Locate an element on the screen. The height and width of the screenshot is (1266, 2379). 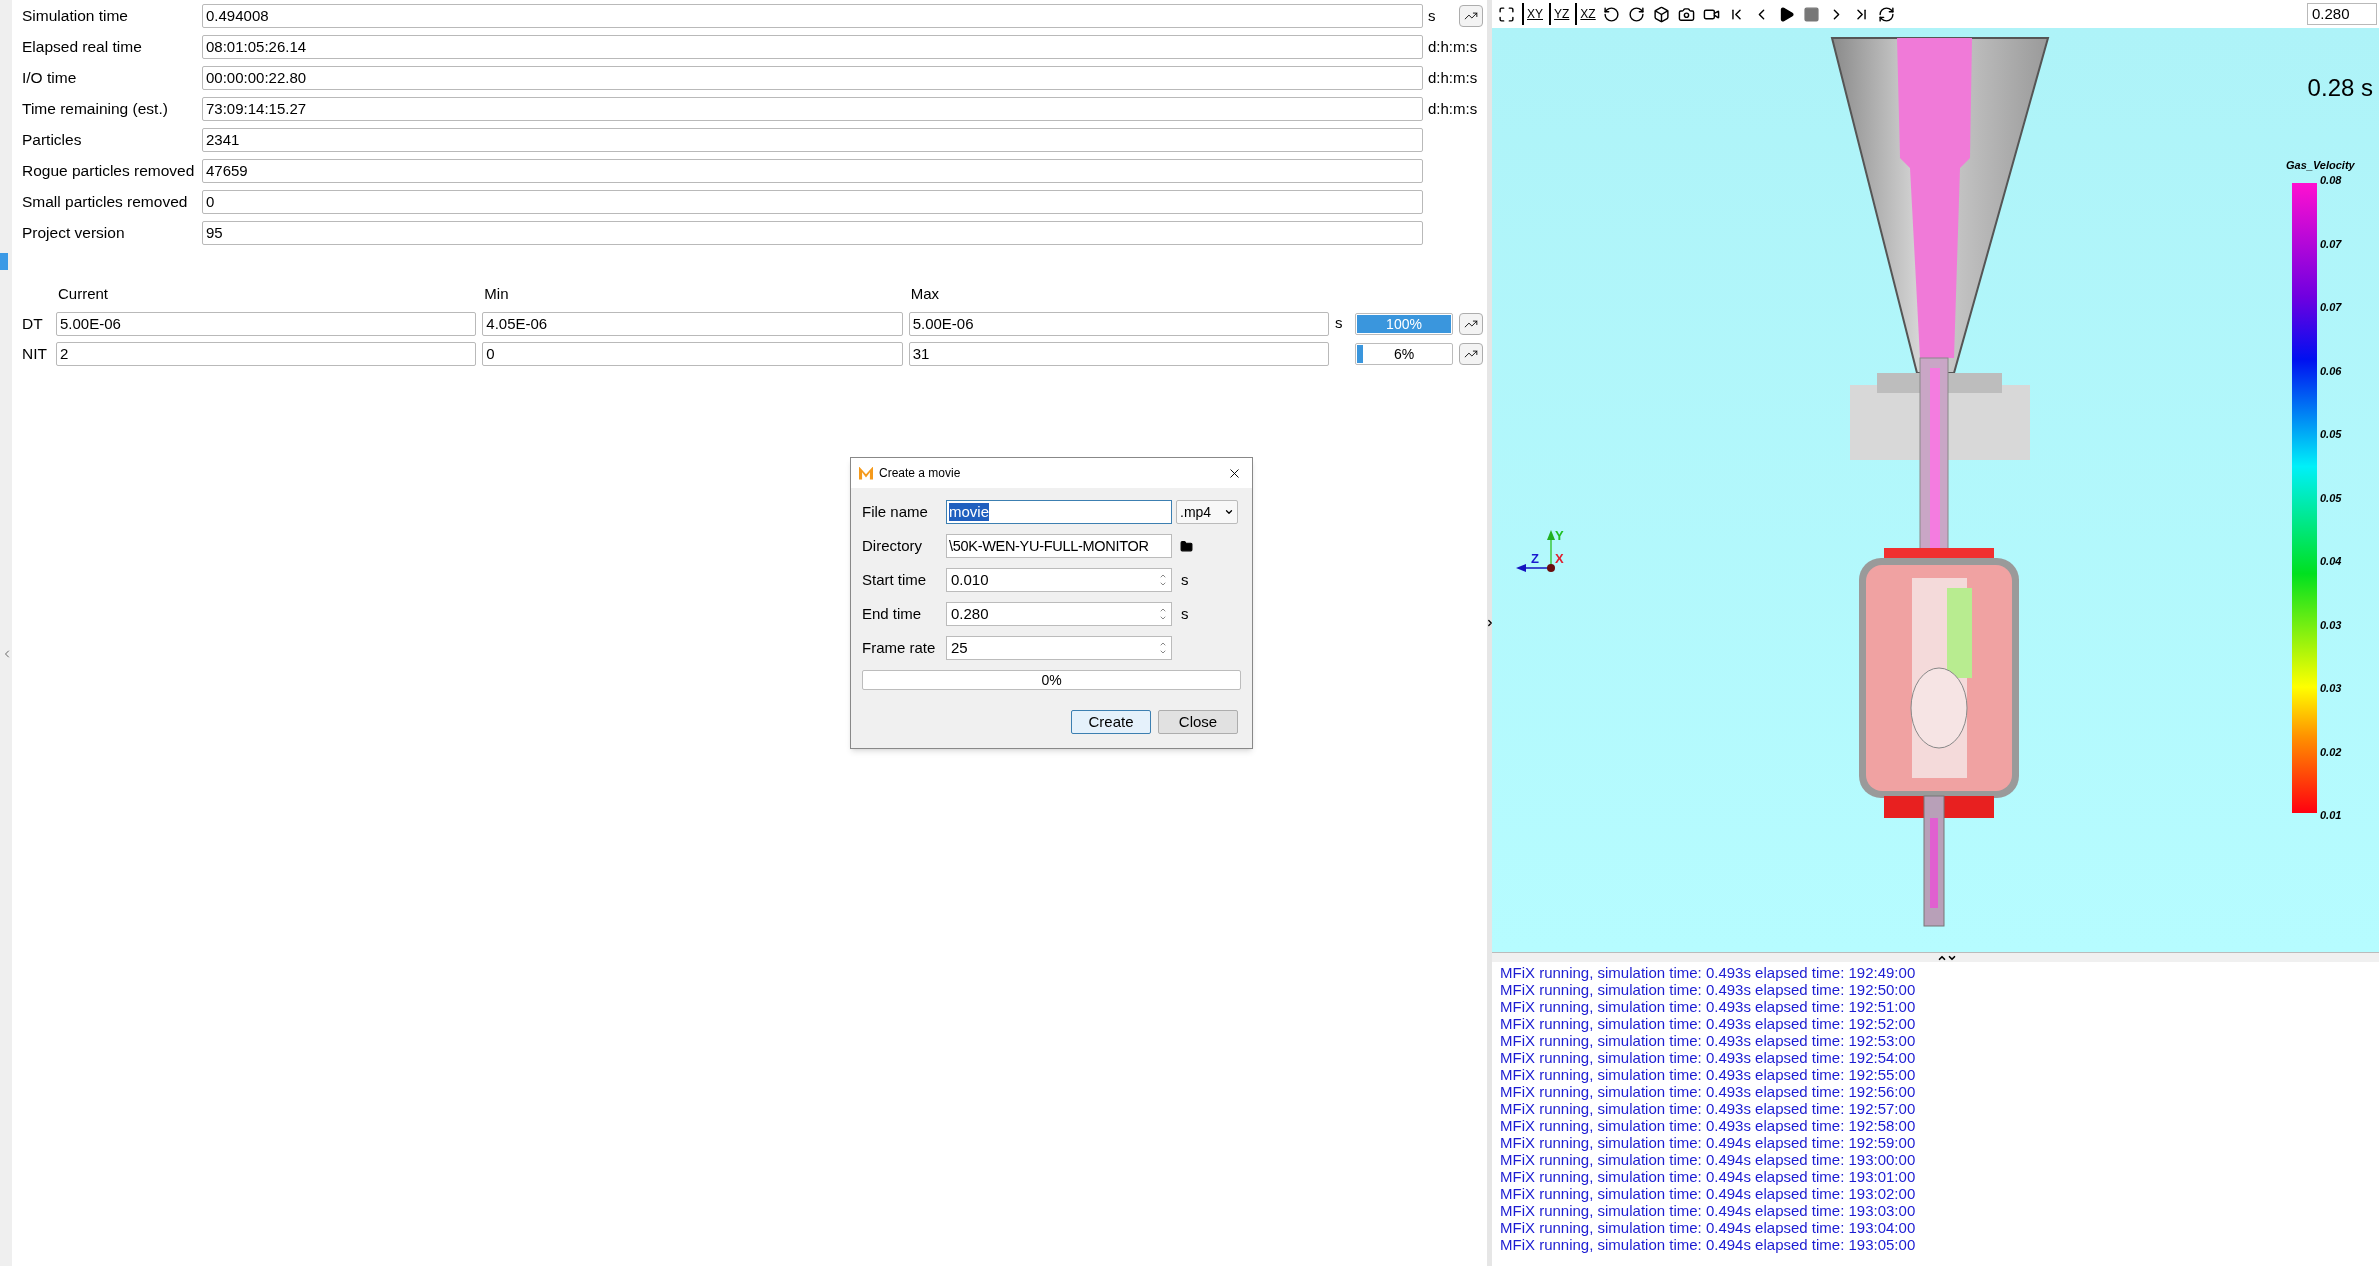
repeat-icon is located at coordinates (1886, 14).